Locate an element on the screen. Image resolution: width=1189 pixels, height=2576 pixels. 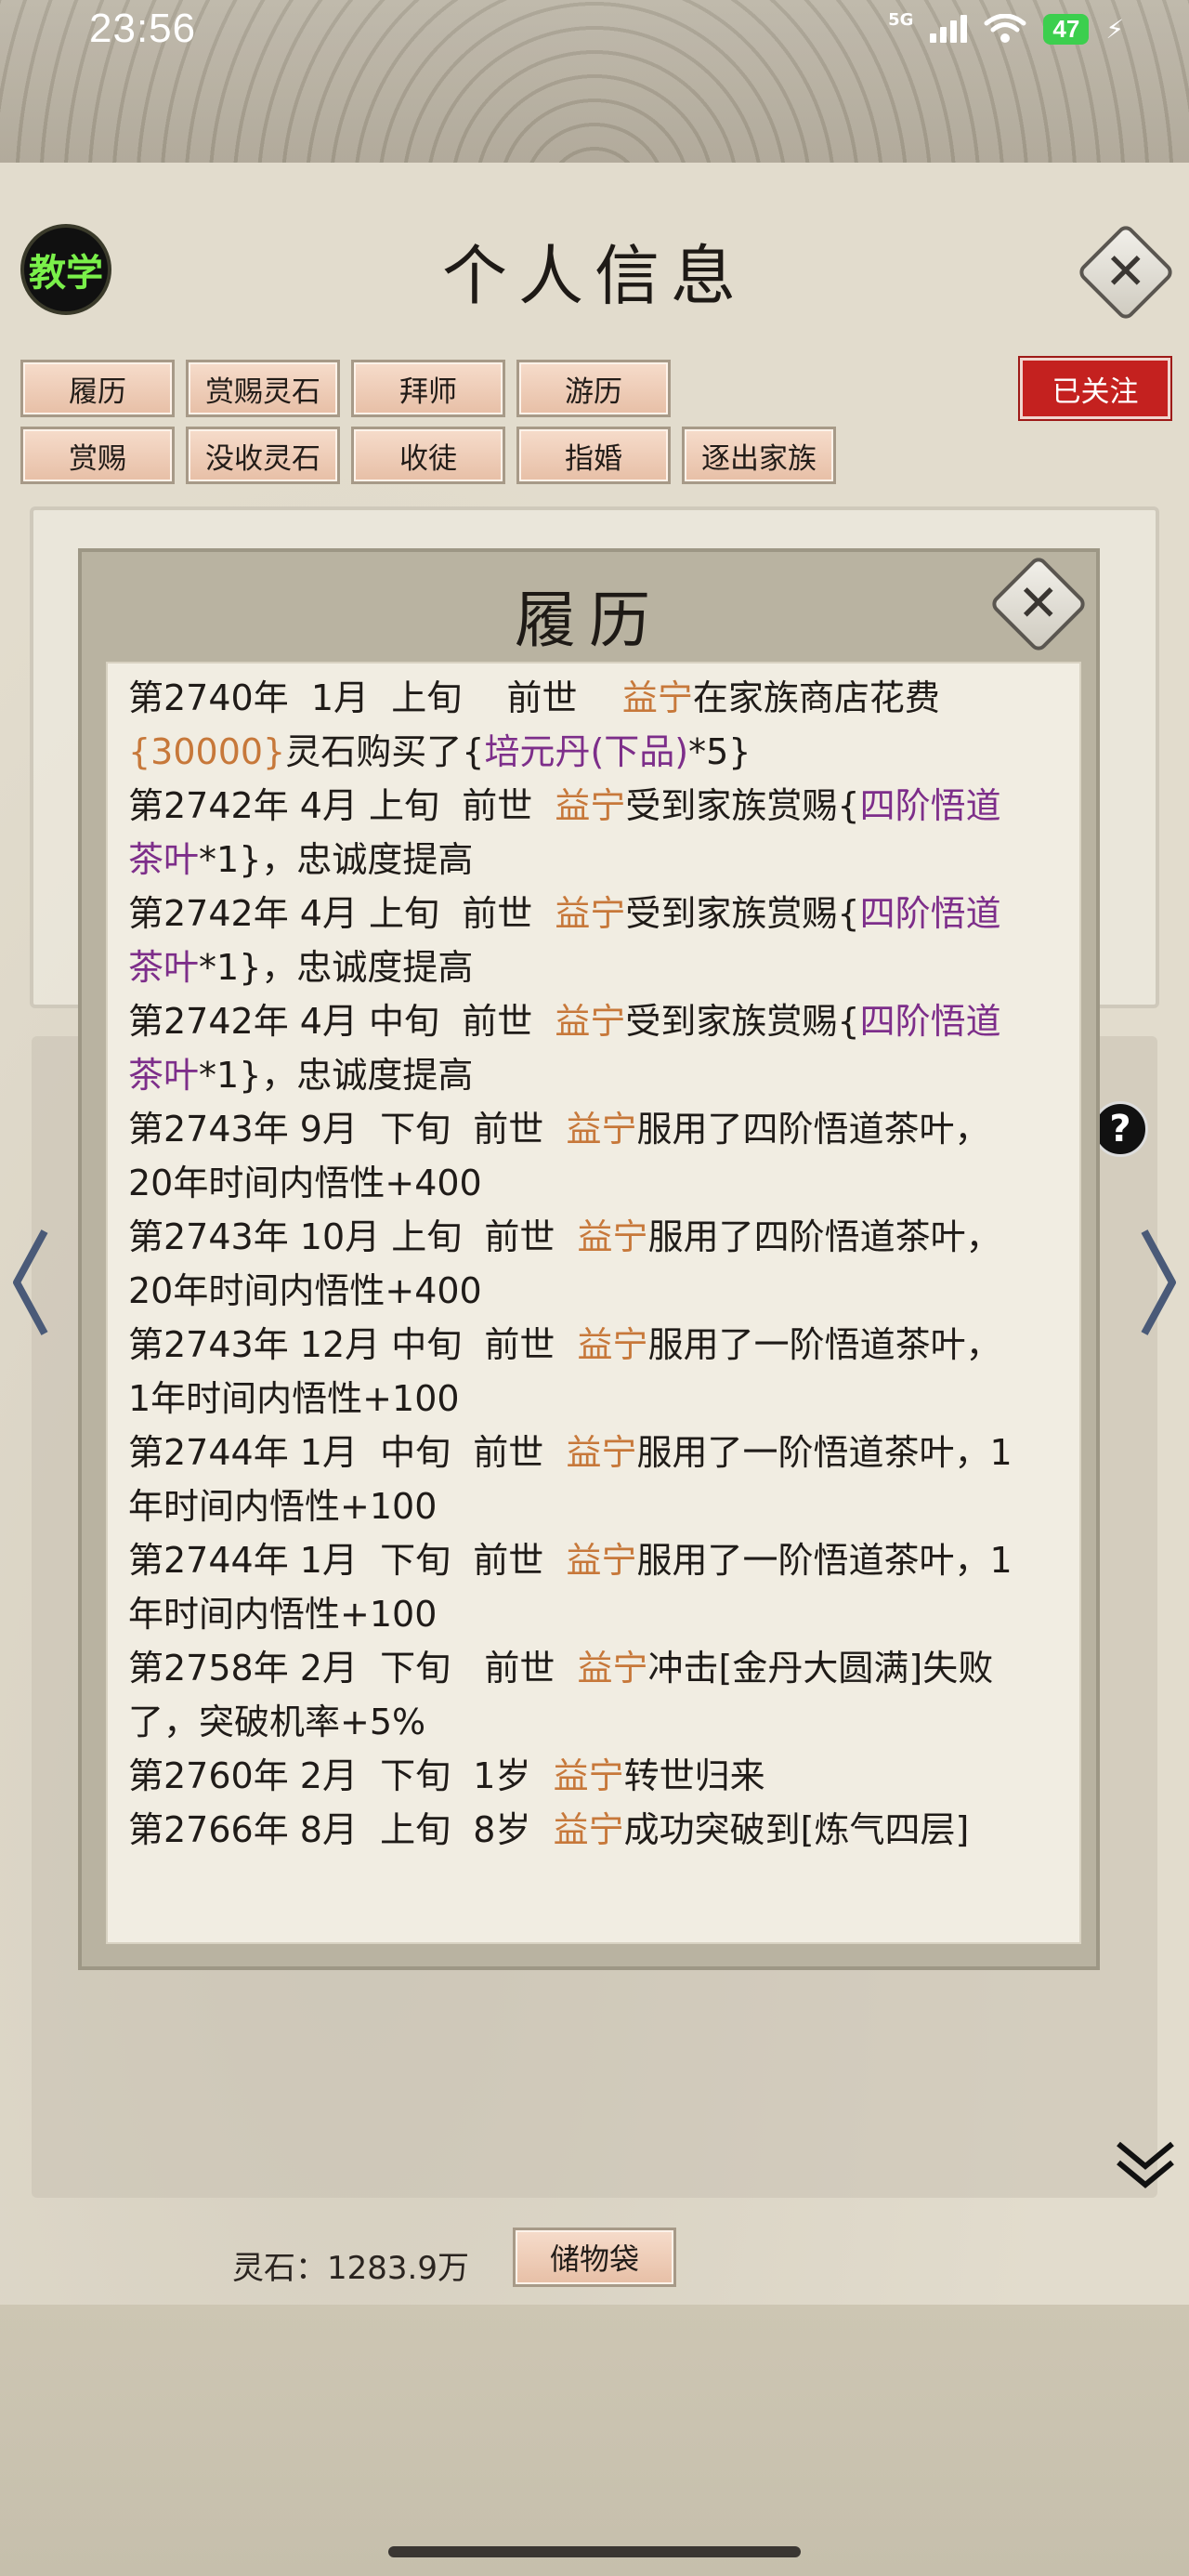
take-disciple-button: 收徒 is located at coordinates (428, 455).